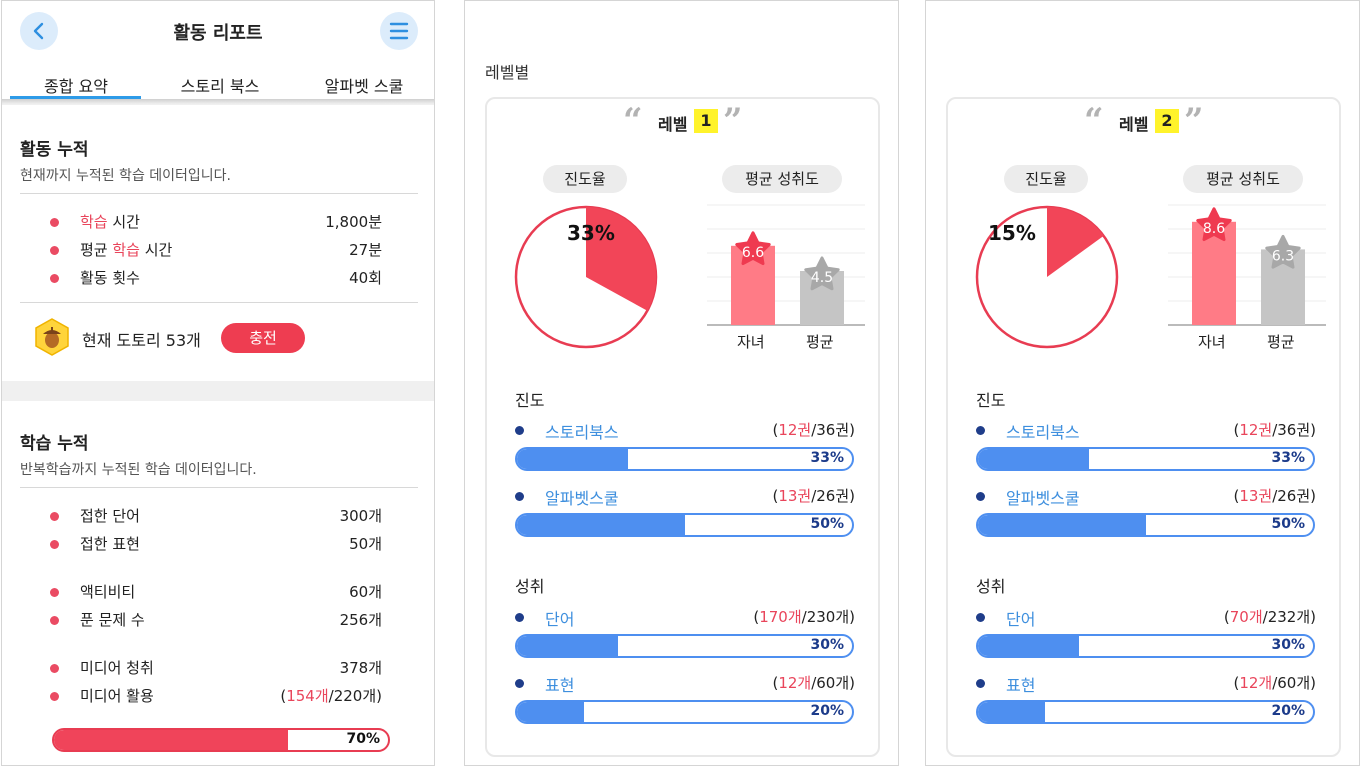 This screenshot has height=767, width=1361. I want to click on section-title: 레벨별, so click(507, 72).